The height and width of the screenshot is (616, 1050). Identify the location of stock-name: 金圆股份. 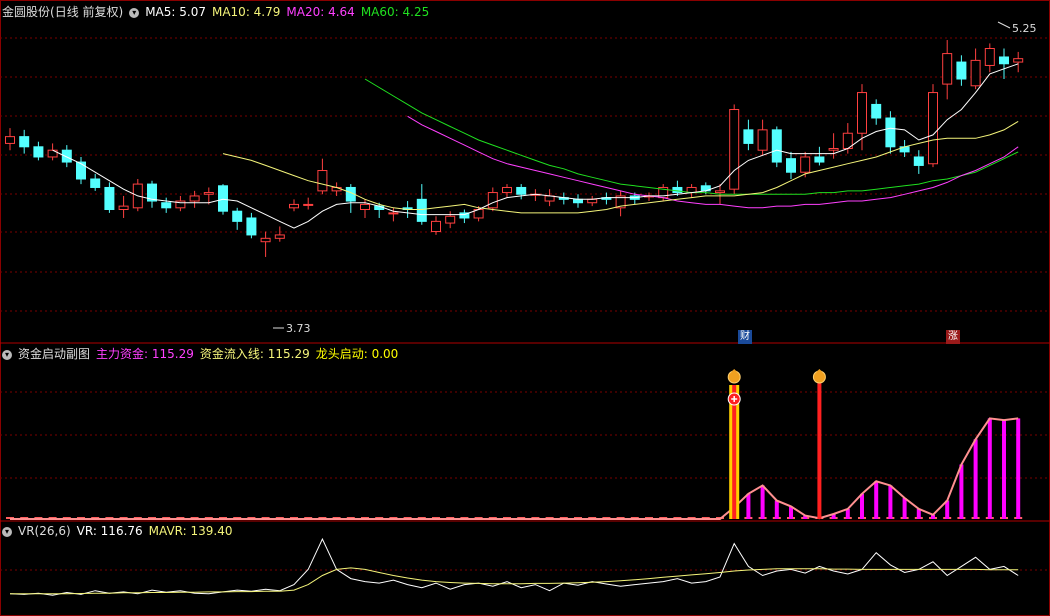
(26, 12).